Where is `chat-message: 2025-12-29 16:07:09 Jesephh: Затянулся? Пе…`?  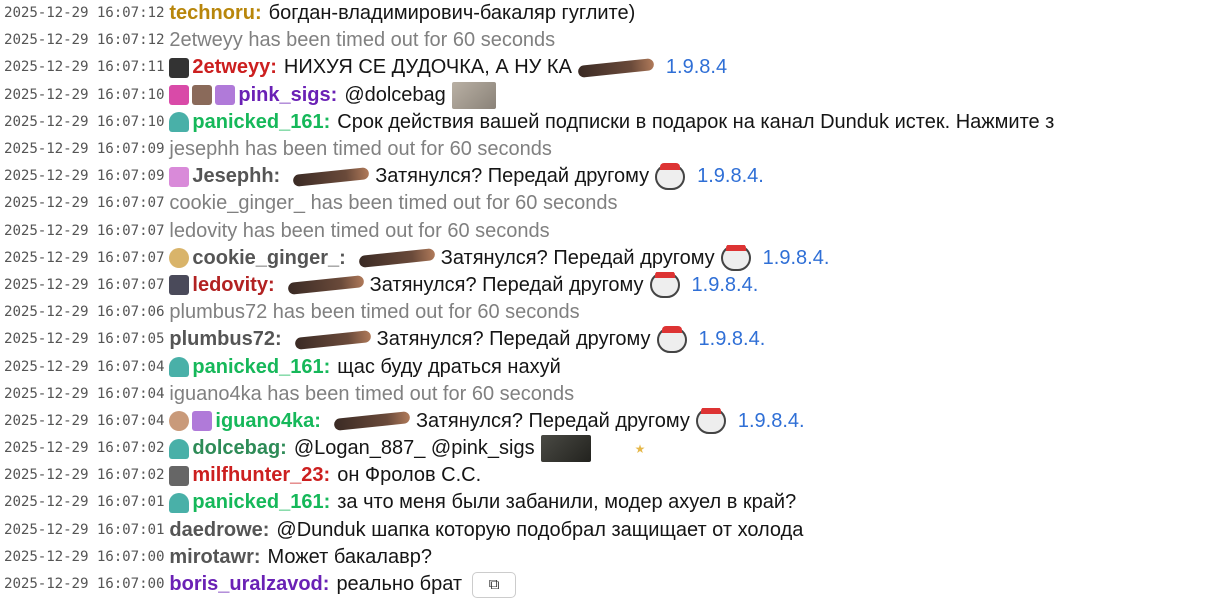 chat-message: 2025-12-29 16:07:09 Jesephh: Затянулся? Пе… is located at coordinates (603, 176).